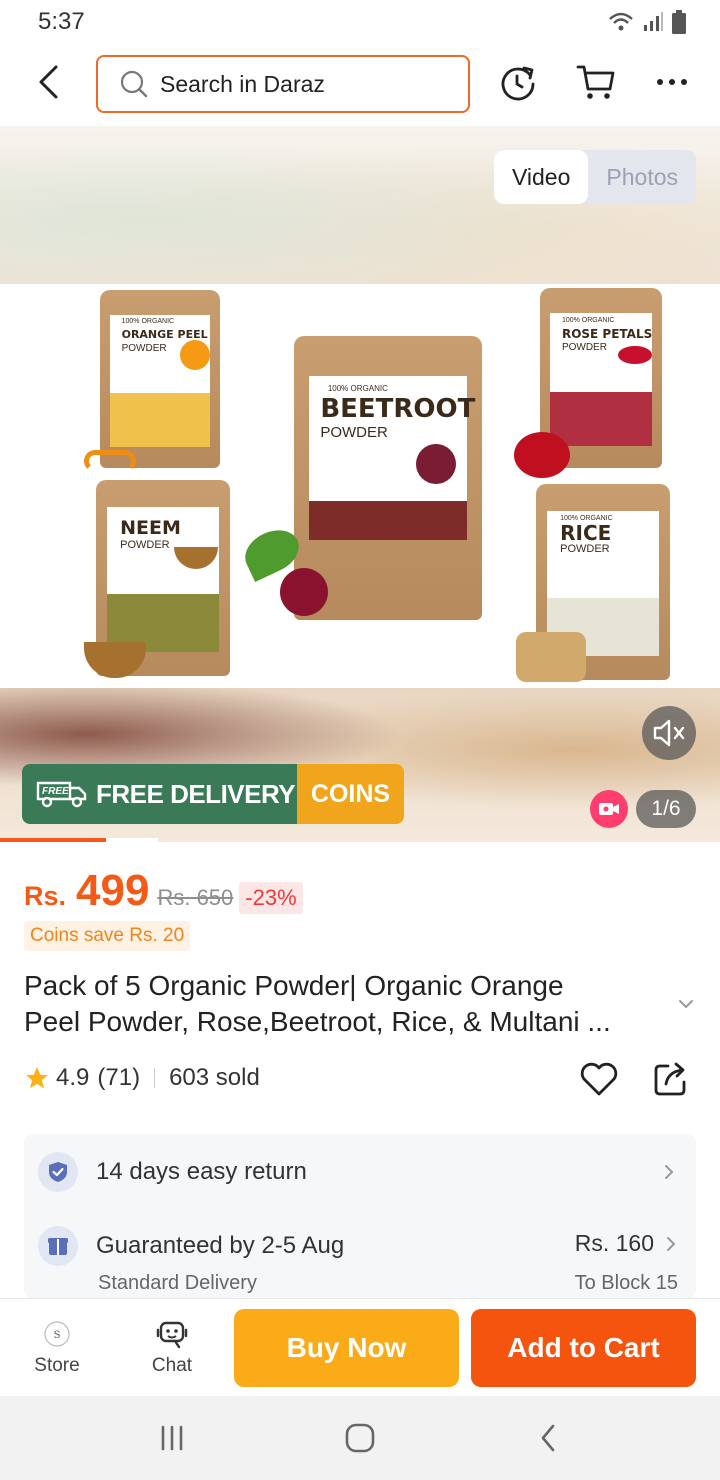 This screenshot has height=1480, width=720. I want to click on cart-icon, so click(595, 82).